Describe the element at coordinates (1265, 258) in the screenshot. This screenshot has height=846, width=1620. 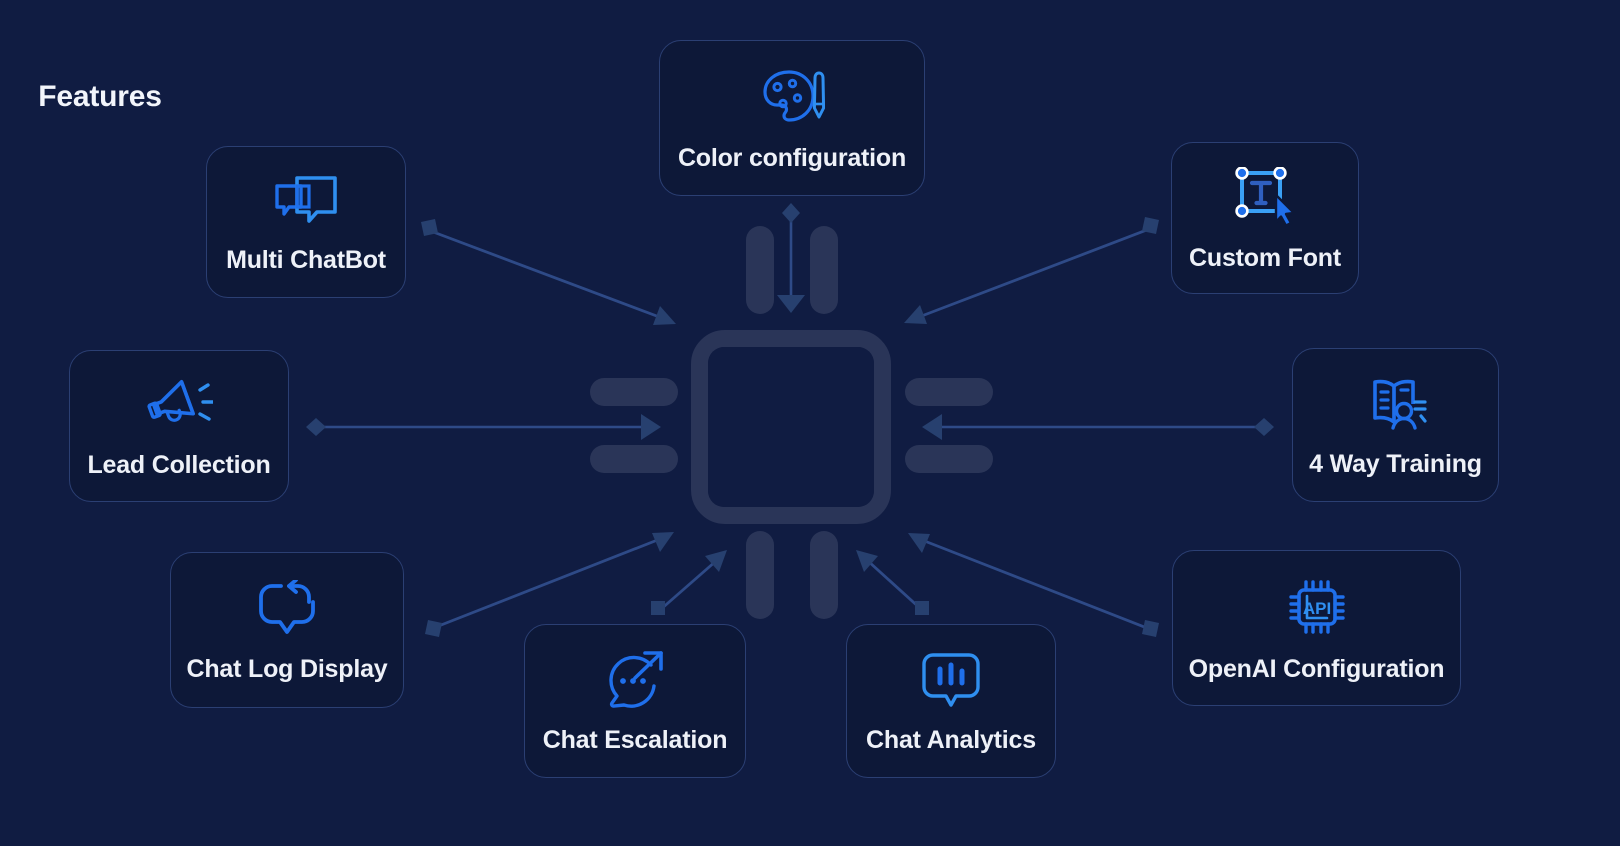
I see `feature-card-label: Custom Font` at that location.